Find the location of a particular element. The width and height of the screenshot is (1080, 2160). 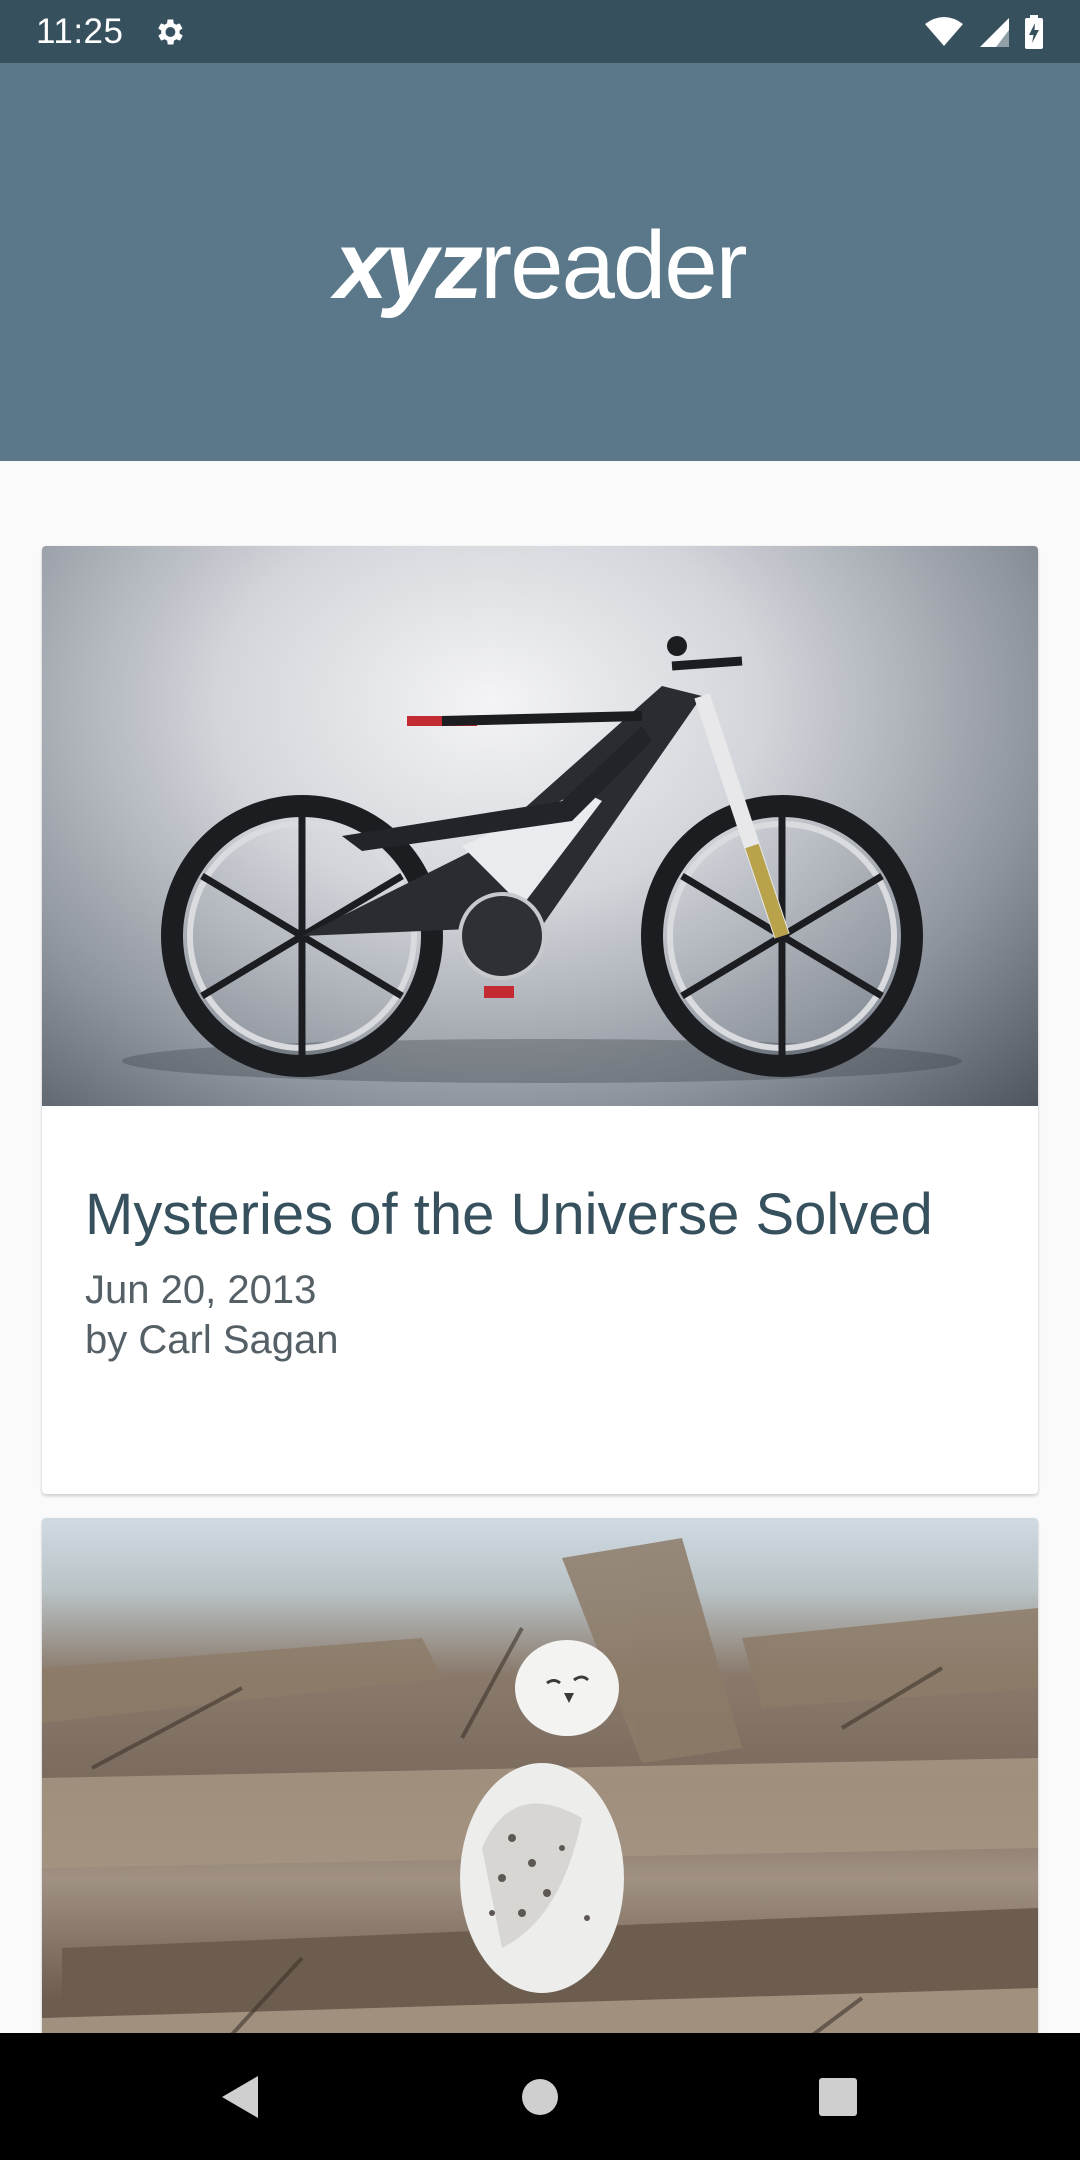

logo-light-text: reader is located at coordinates (613, 265).